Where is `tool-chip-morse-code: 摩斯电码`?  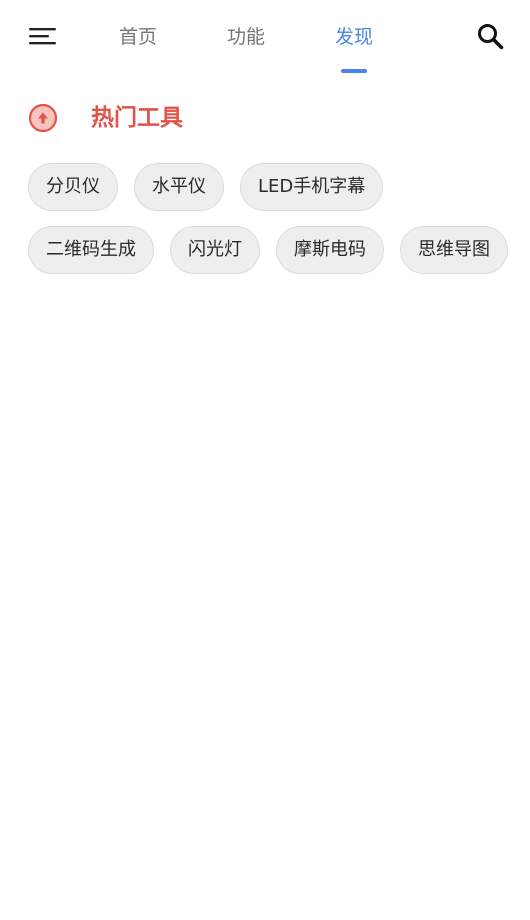
tool-chip-morse-code: 摩斯电码 is located at coordinates (330, 250).